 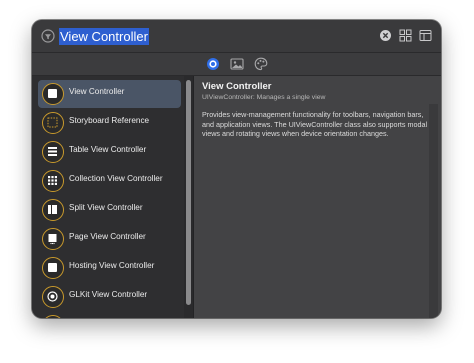 What do you see at coordinates (261, 64) in the screenshot?
I see `colors-tab-icon` at bounding box center [261, 64].